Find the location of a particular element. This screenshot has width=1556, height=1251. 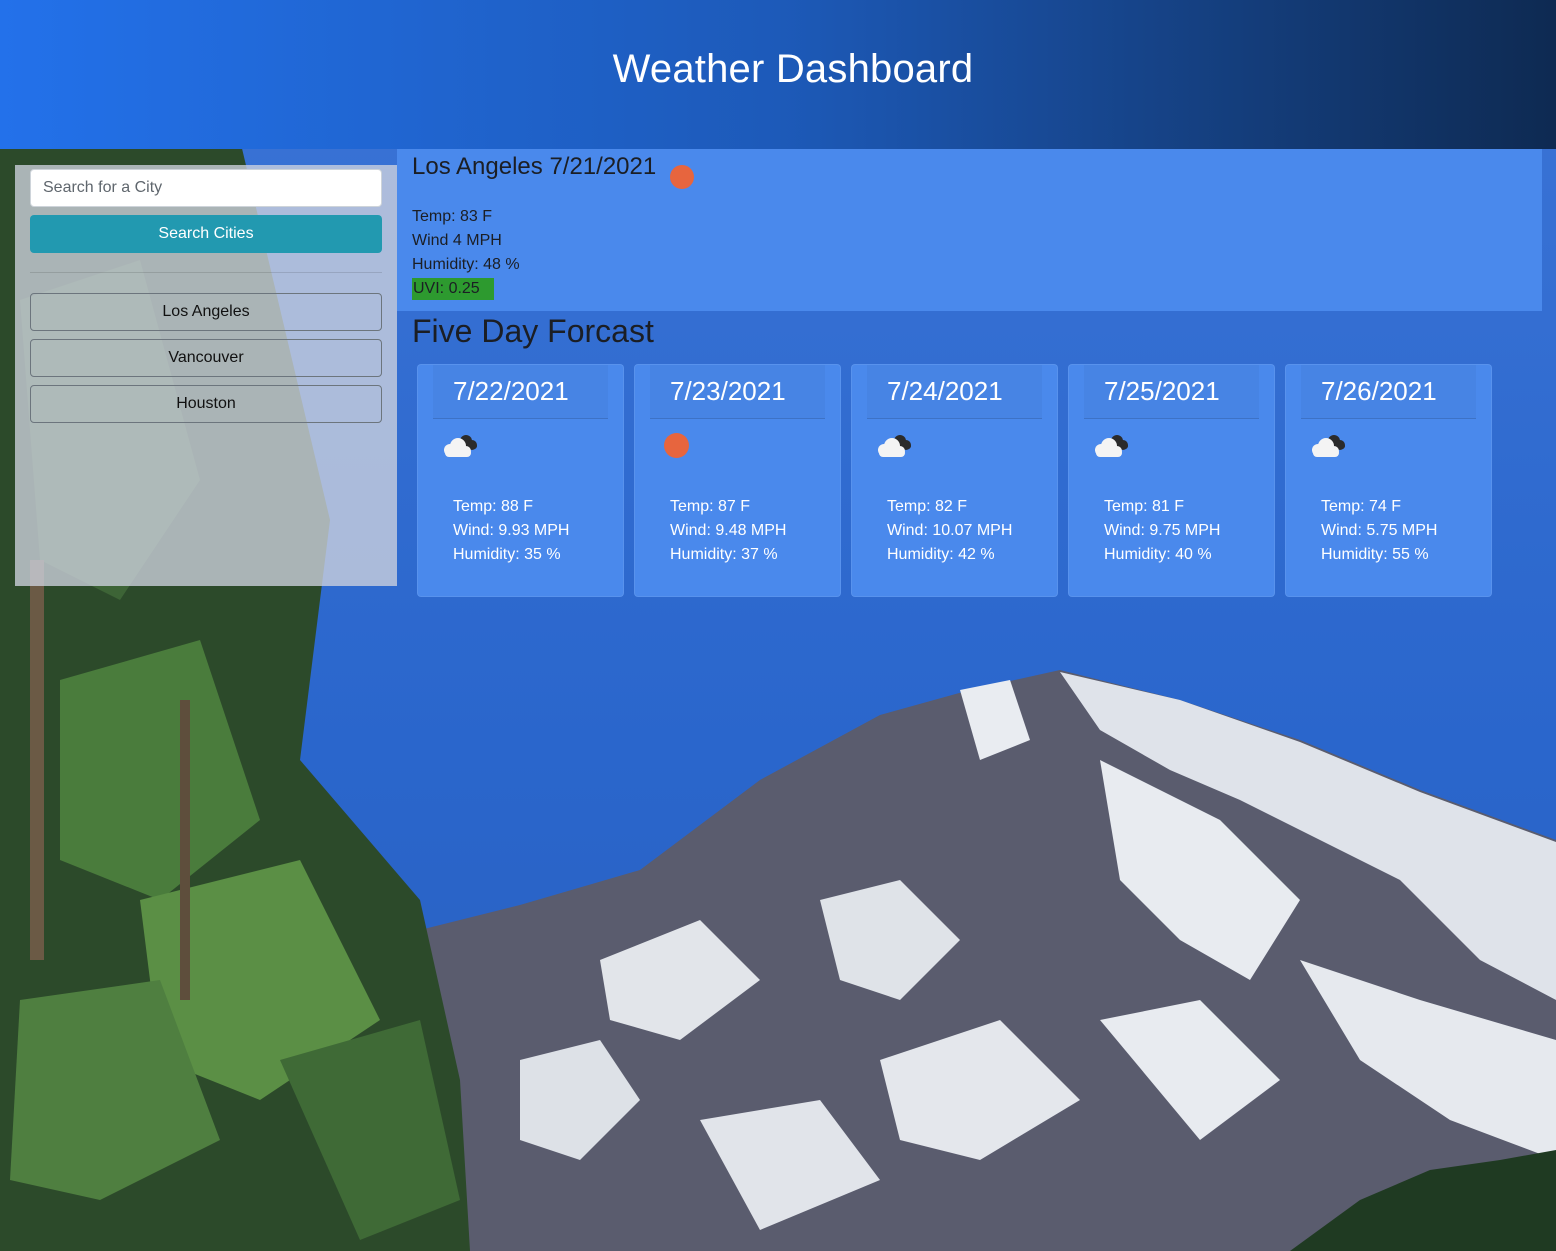

forecast-card-header: 7/25/2021 is located at coordinates (1171, 392).